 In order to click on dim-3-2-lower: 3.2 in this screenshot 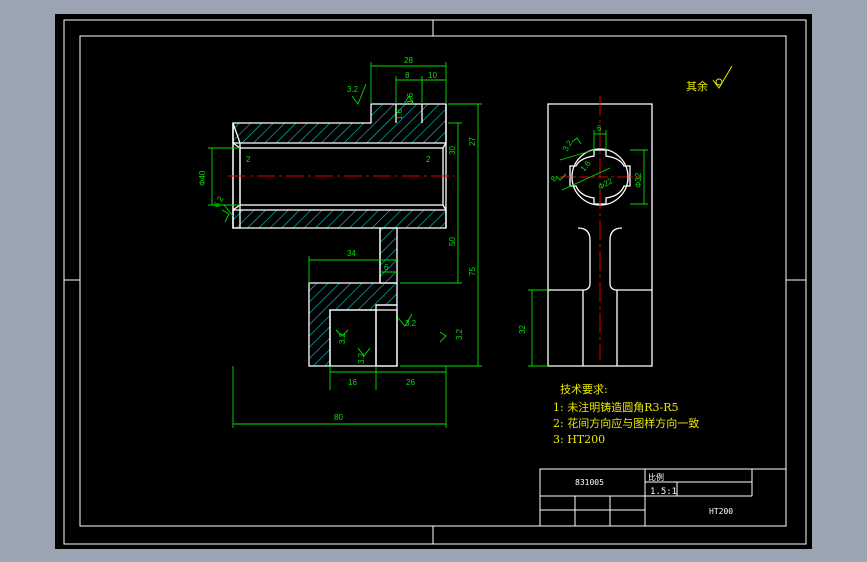, I will do `click(361, 358)`.